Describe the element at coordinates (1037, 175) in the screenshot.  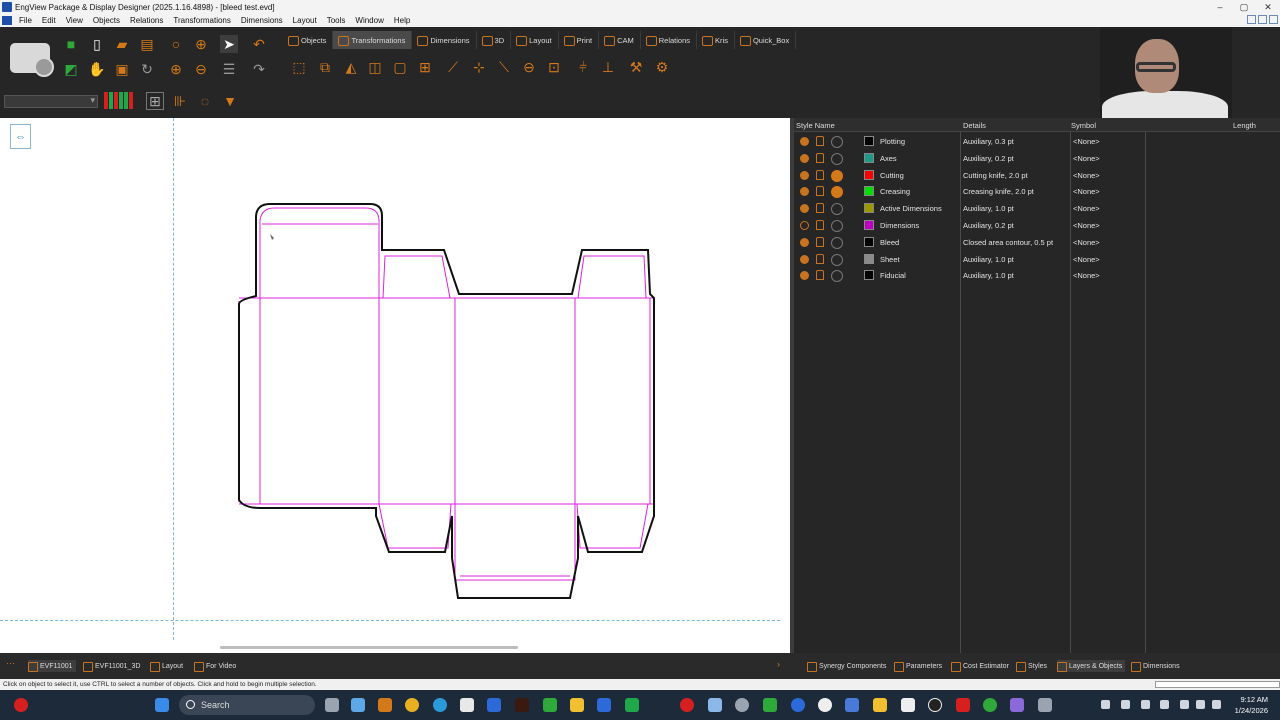
I see `style-row: Cutting Cutting knife, 2.0 pt <None>` at that location.